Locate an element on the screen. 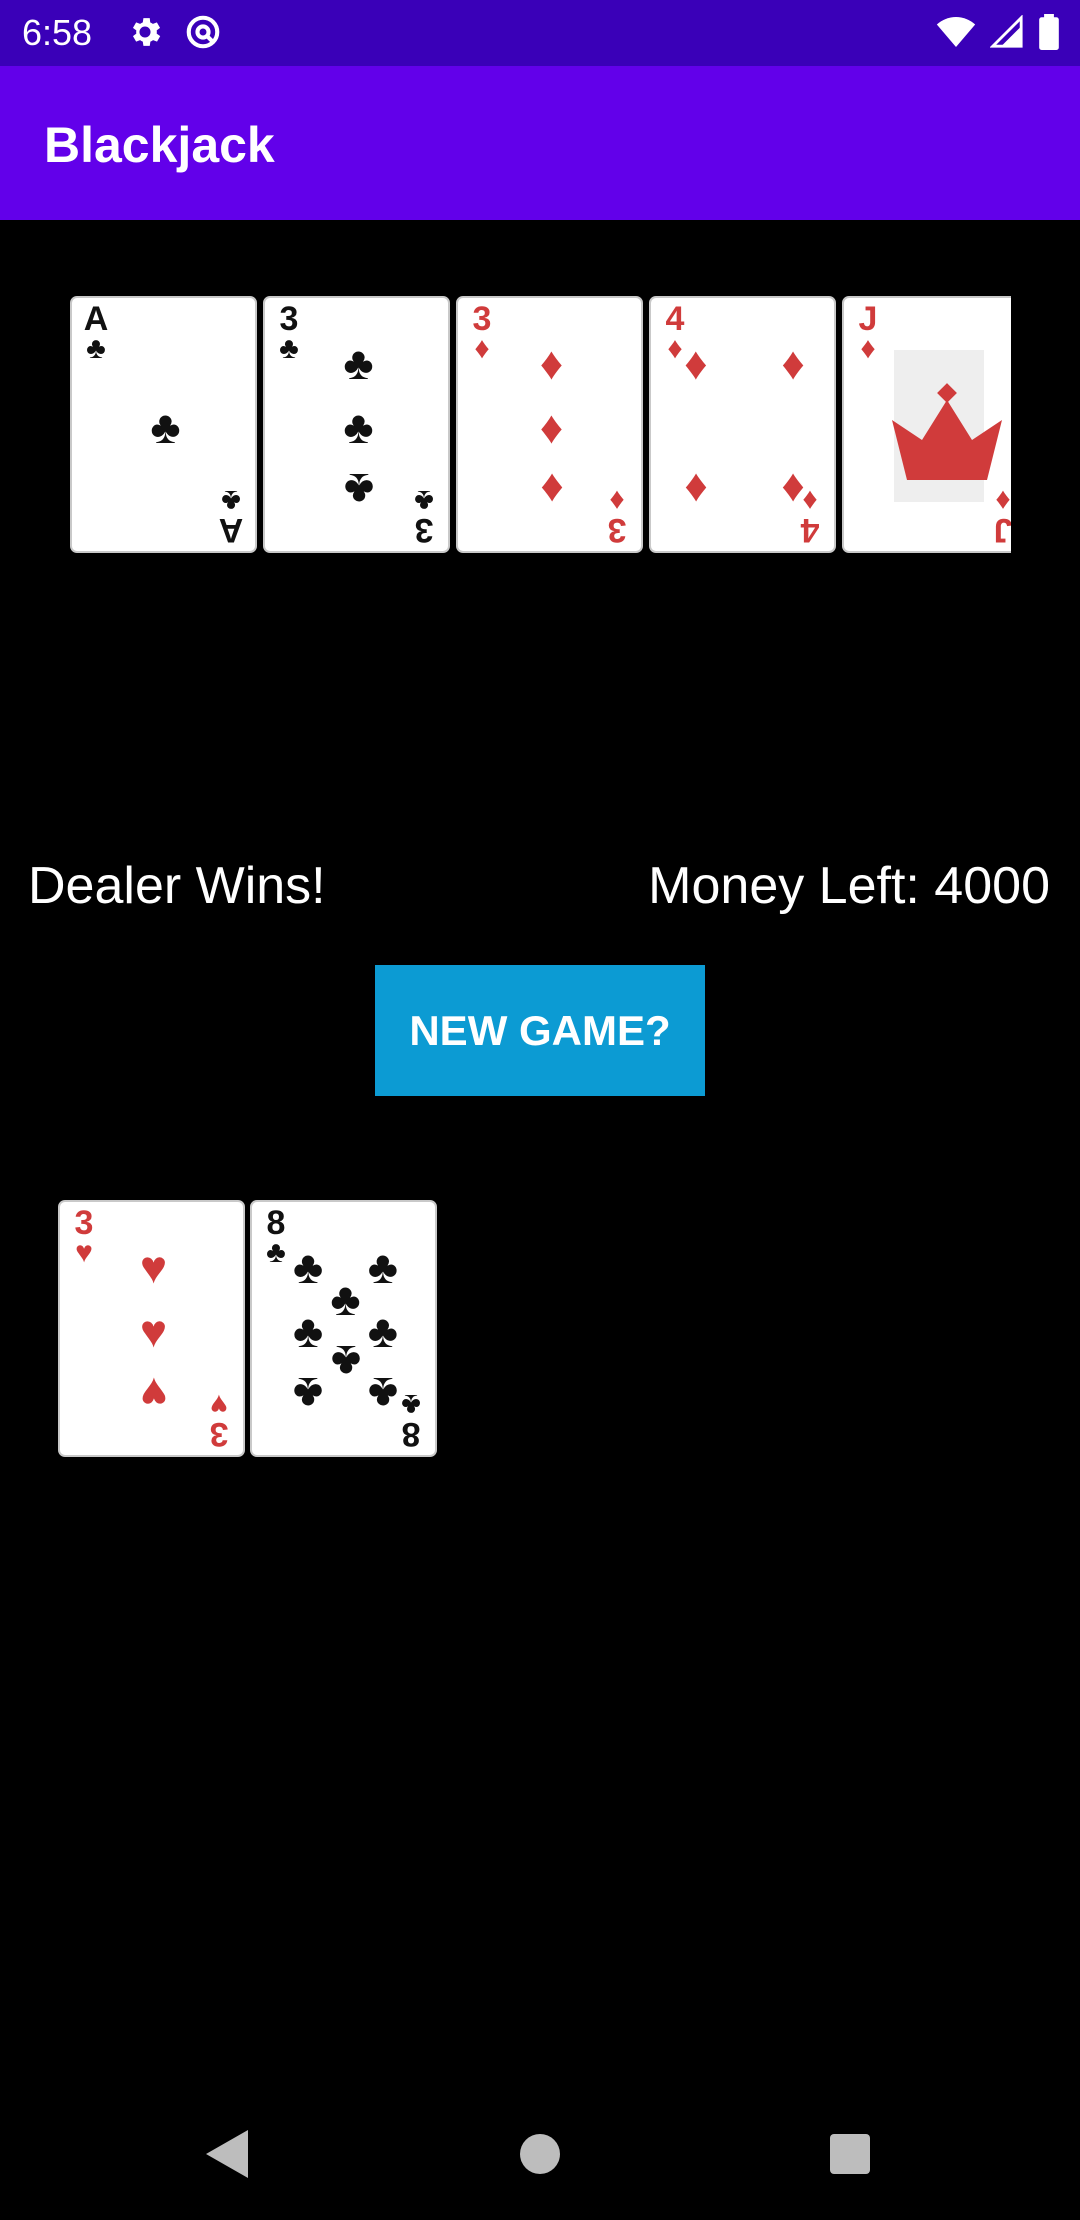  playing-card: 3 ♣ 3 ♣ ♣ ♣ ♣ is located at coordinates (356, 424).